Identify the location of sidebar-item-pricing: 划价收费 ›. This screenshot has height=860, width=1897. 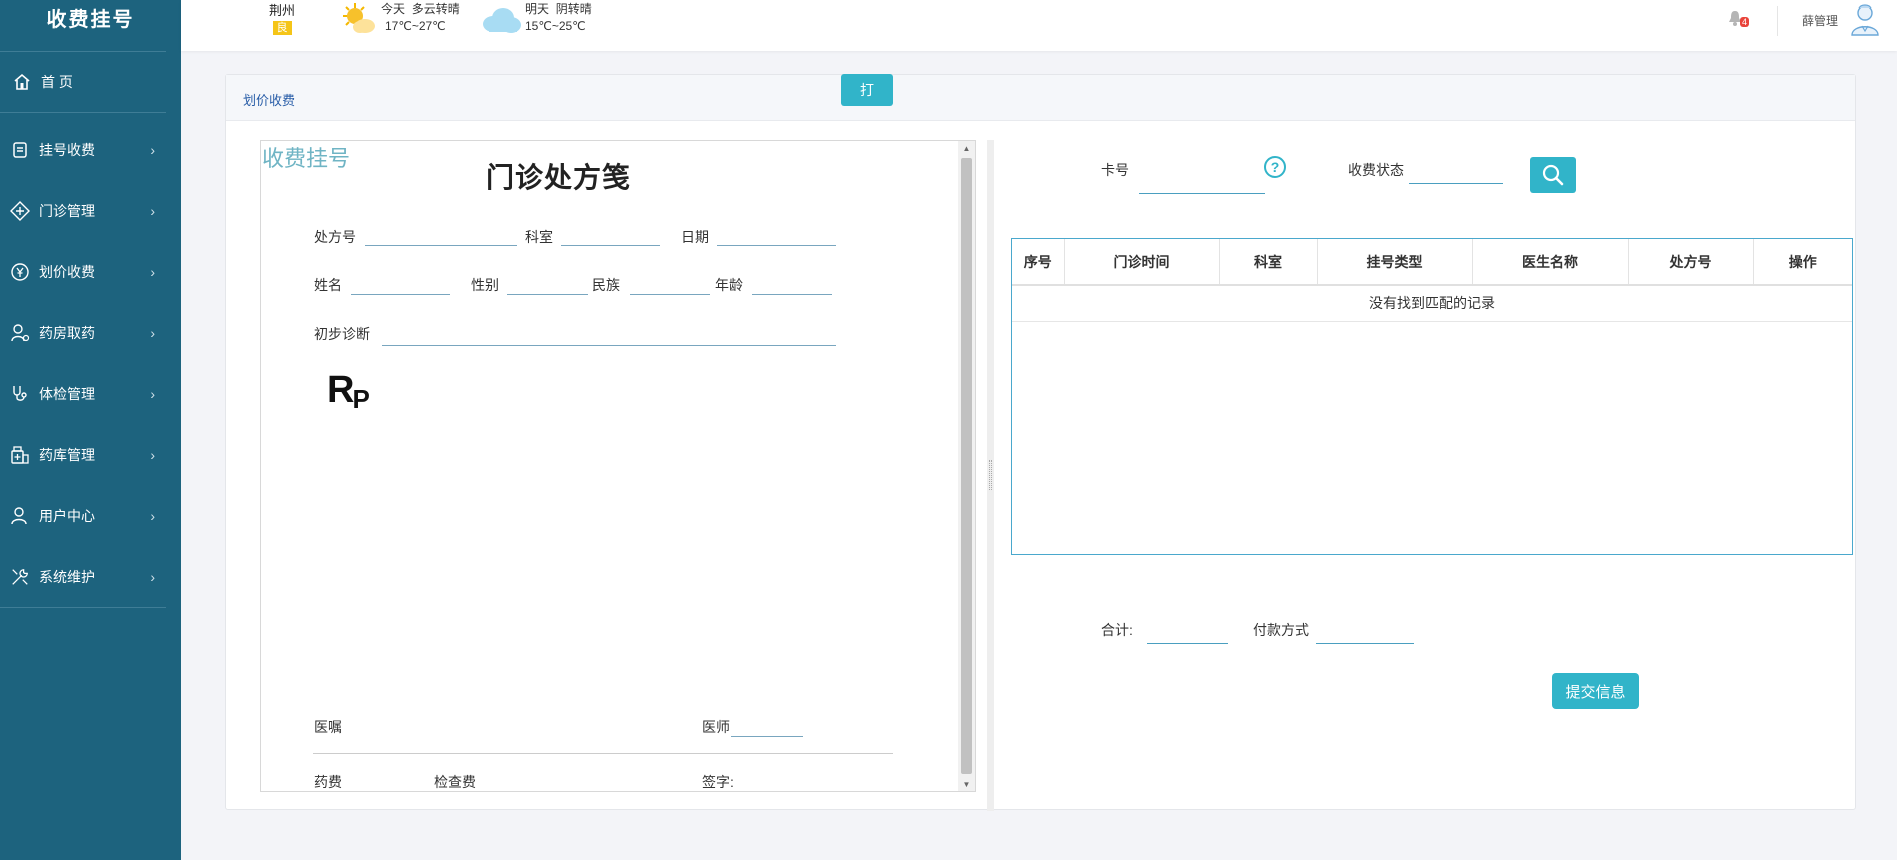
(90, 271).